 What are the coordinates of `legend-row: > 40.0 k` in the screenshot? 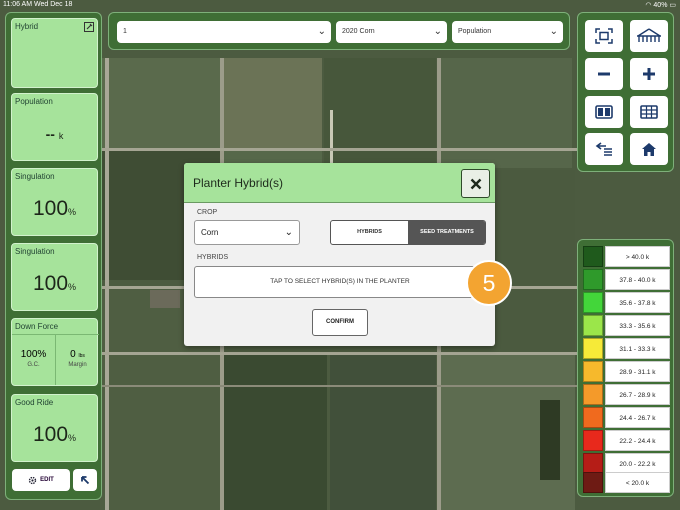 It's located at (626, 256).